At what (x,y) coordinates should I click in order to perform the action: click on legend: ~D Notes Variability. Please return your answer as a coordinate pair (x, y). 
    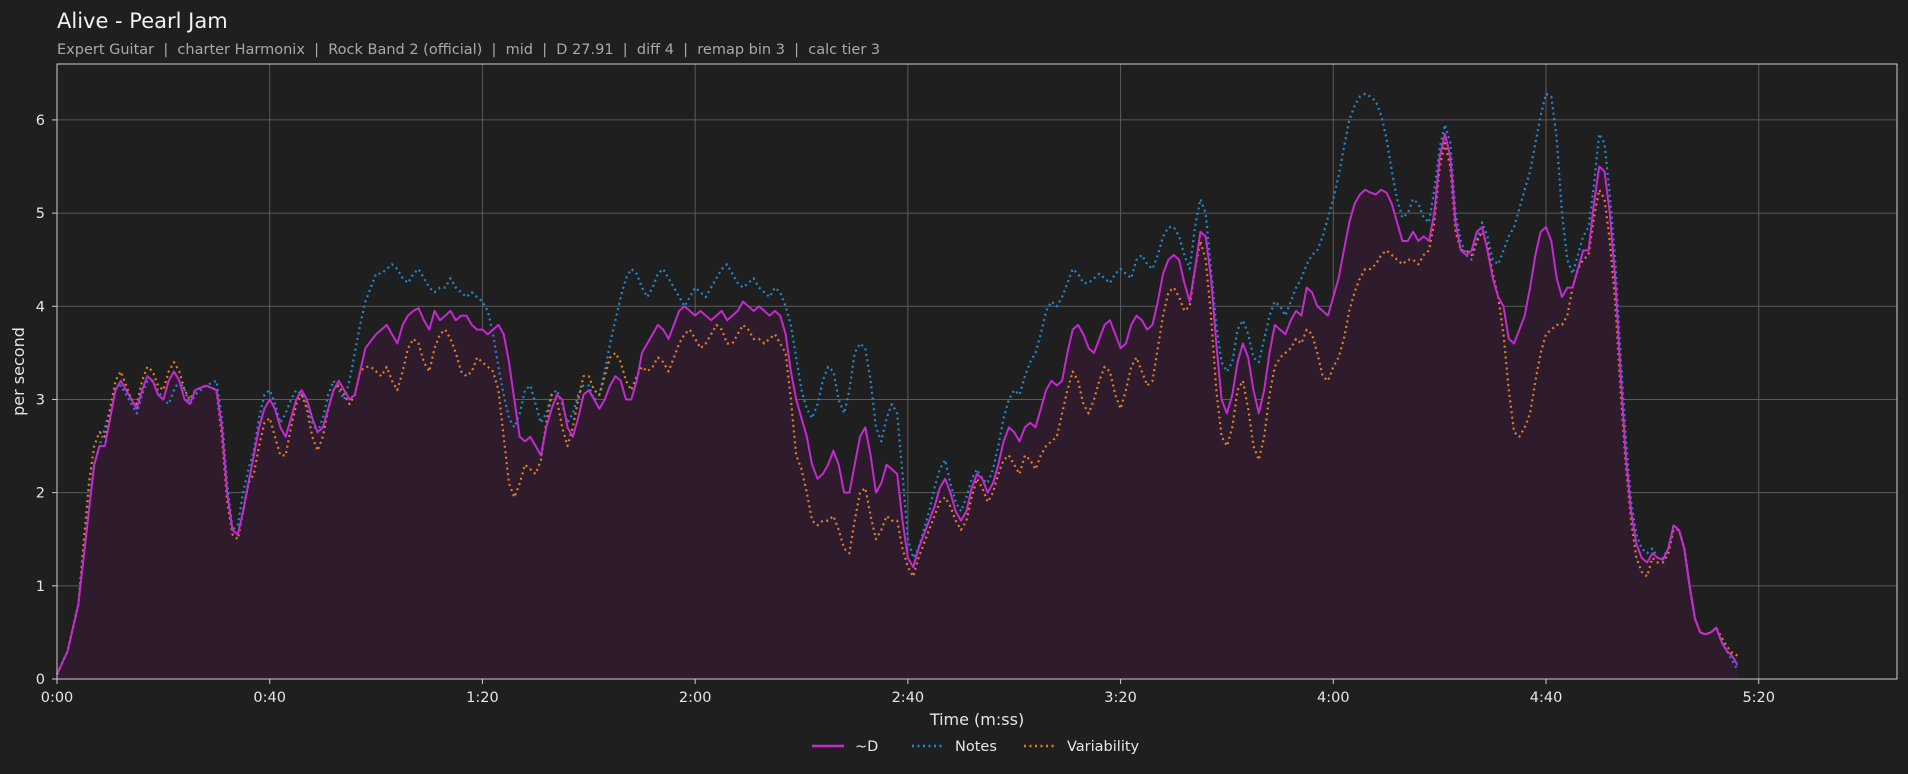
    Looking at the image, I should click on (976, 747).